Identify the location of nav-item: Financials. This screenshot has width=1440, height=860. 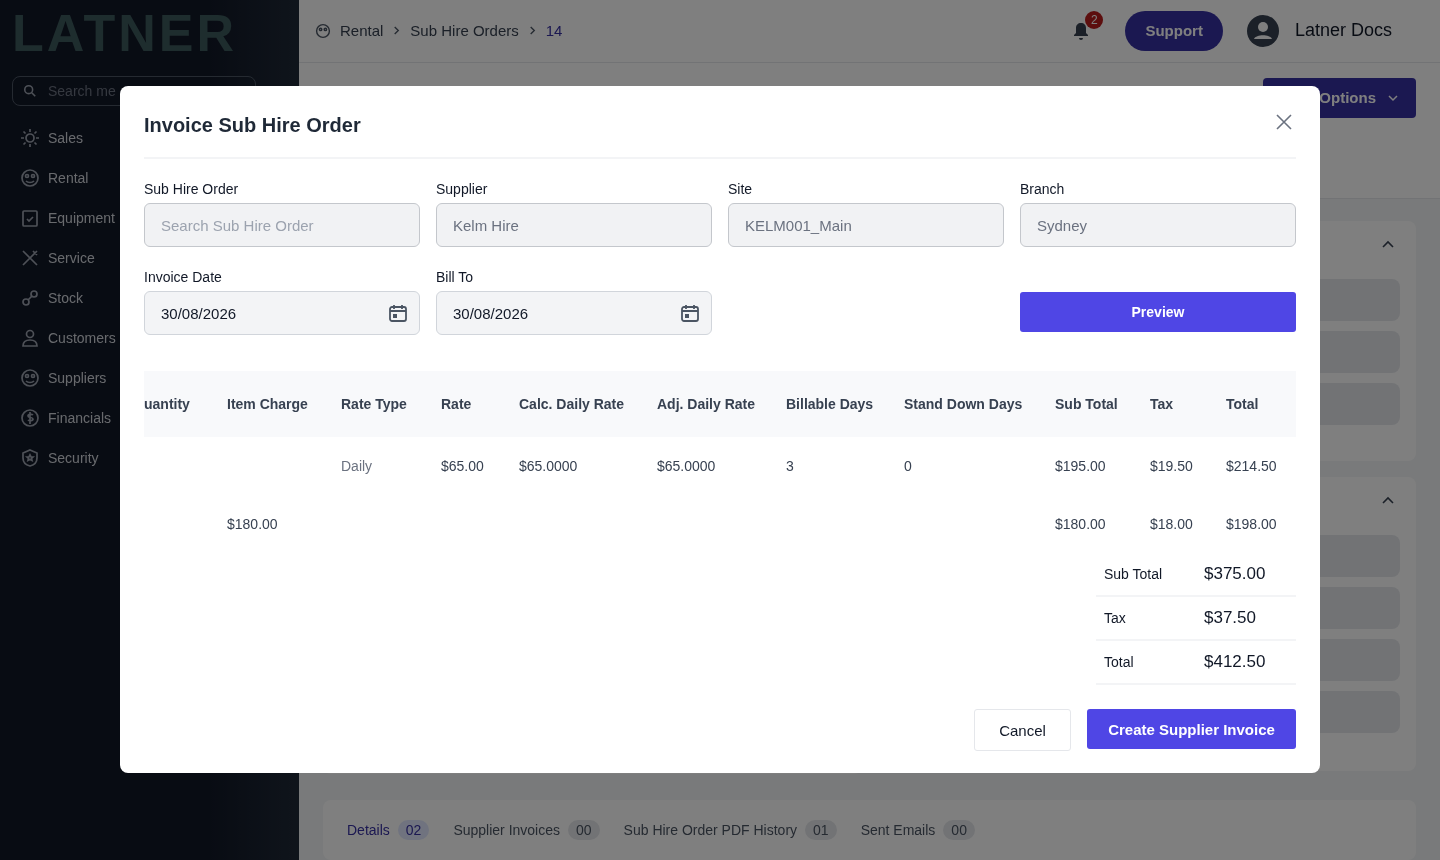
(66, 418).